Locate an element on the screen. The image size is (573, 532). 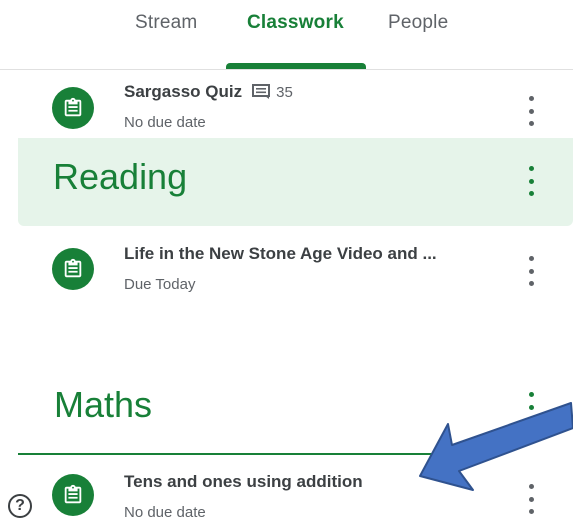
classroom-tabs: Stream Classwork People is located at coordinates (286, 35).